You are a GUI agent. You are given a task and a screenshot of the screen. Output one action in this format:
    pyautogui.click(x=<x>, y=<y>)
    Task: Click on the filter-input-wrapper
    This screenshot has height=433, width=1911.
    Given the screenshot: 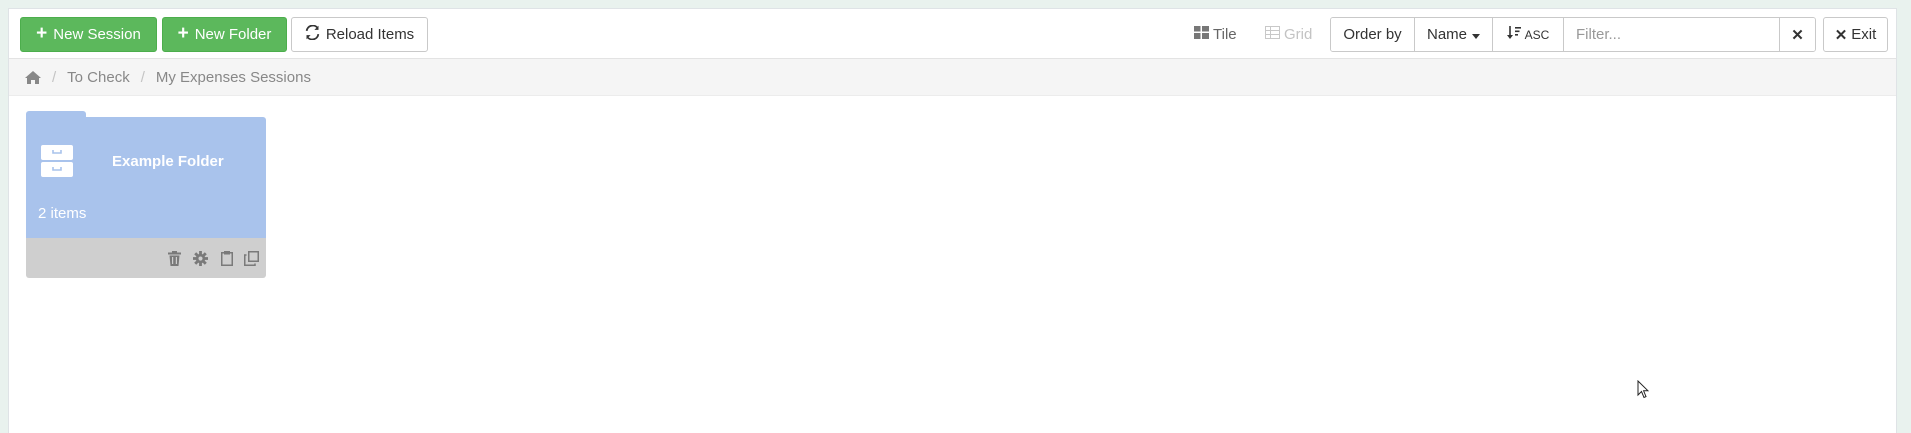 What is the action you would take?
    pyautogui.click(x=1672, y=34)
    